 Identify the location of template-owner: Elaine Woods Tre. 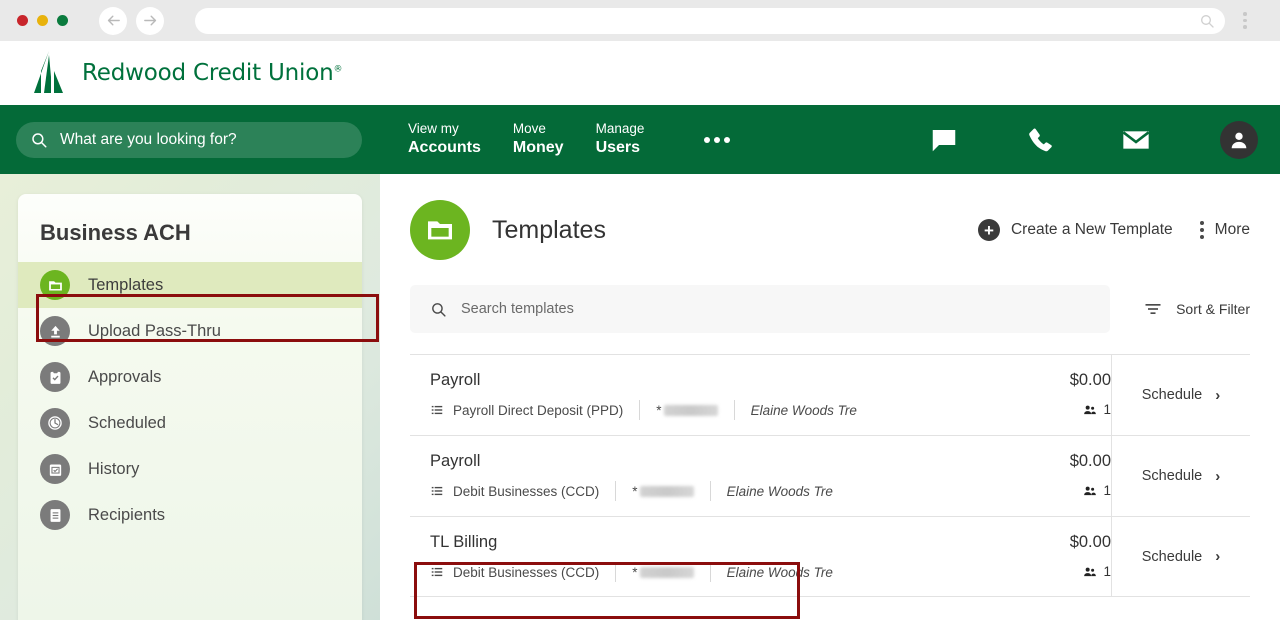
(779, 572).